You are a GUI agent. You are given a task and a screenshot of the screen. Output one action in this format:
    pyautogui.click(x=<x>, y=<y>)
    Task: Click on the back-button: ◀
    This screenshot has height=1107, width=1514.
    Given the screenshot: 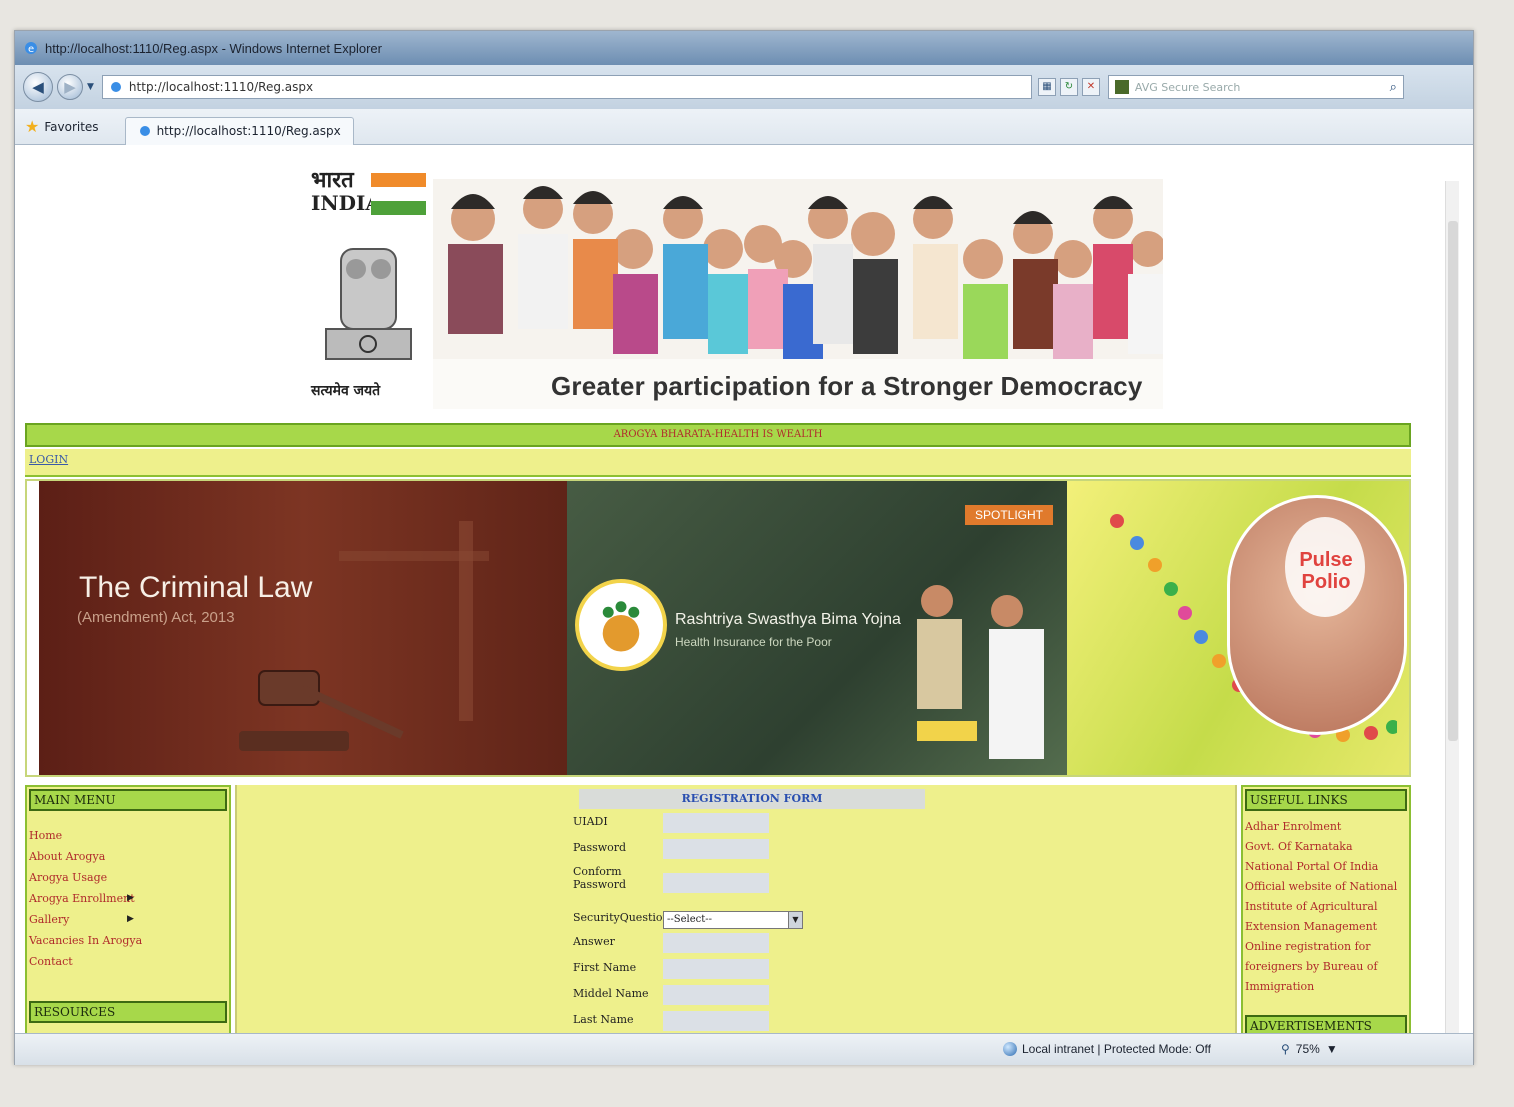 What is the action you would take?
    pyautogui.click(x=38, y=87)
    